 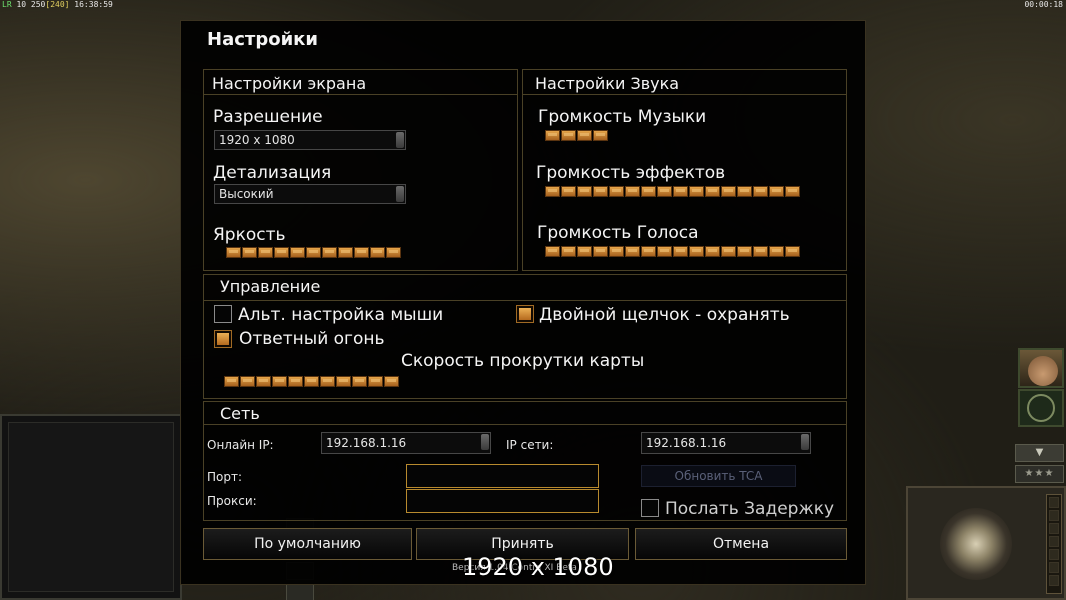 I want to click on resolution-overlay: 1920 x 1080, so click(x=538, y=567).